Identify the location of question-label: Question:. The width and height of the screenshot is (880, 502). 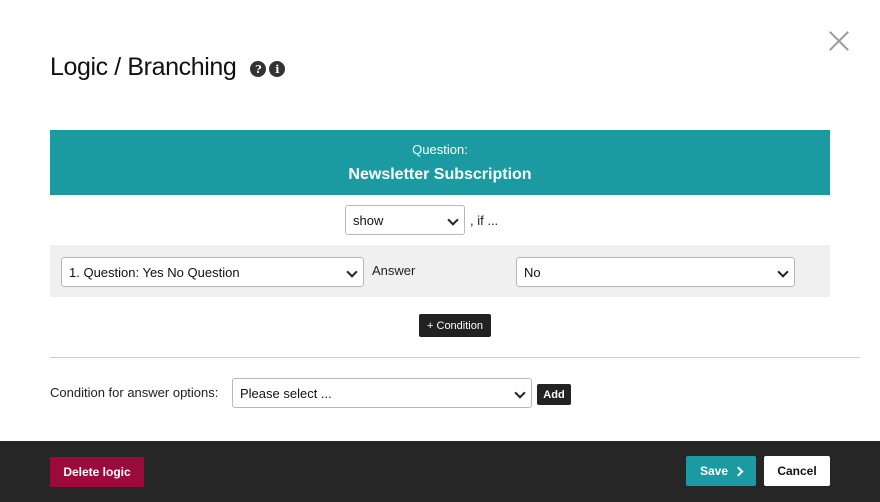
(440, 149).